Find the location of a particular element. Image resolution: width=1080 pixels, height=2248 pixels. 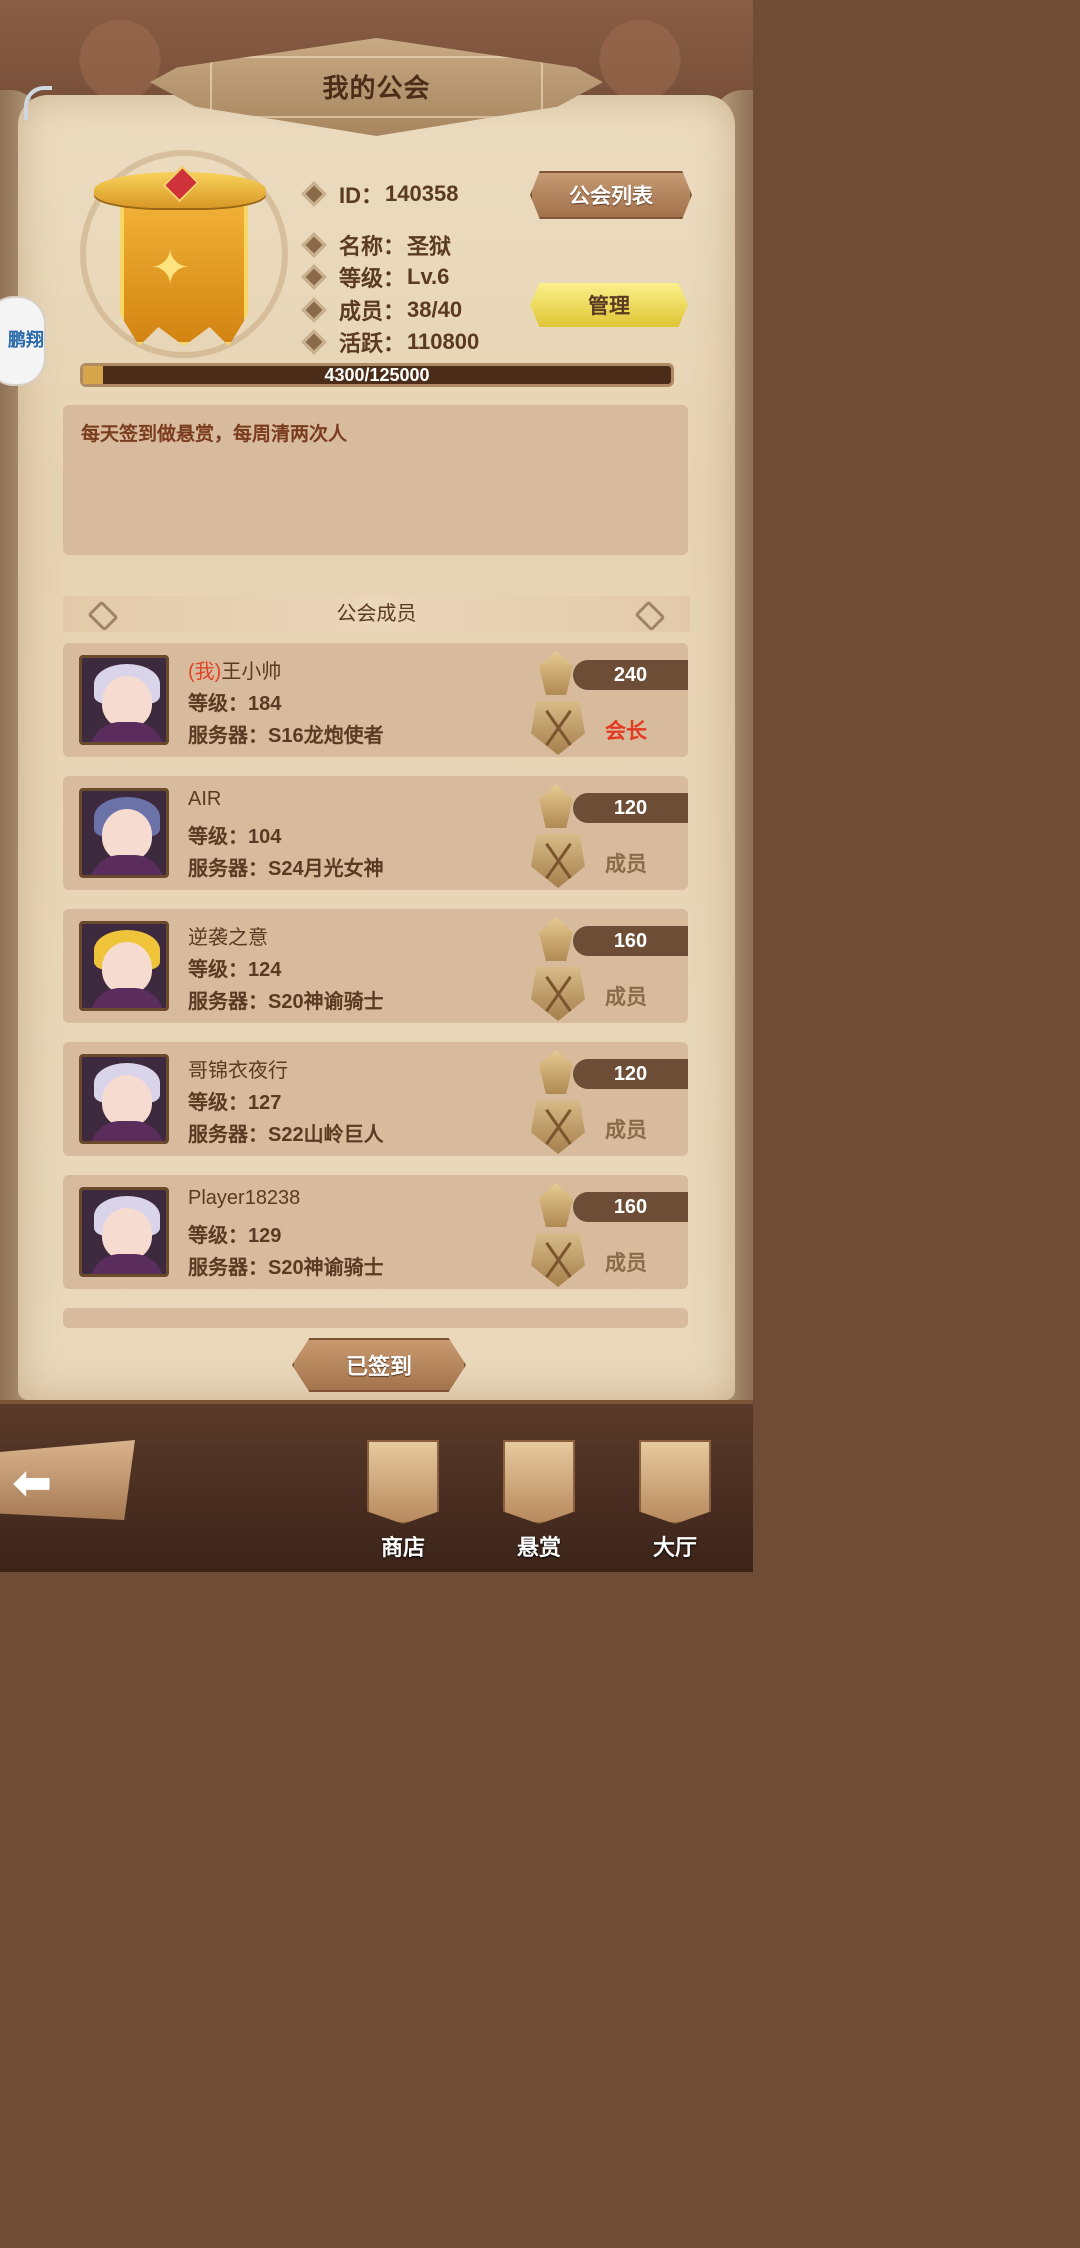

member-card-partial is located at coordinates (375, 1318).